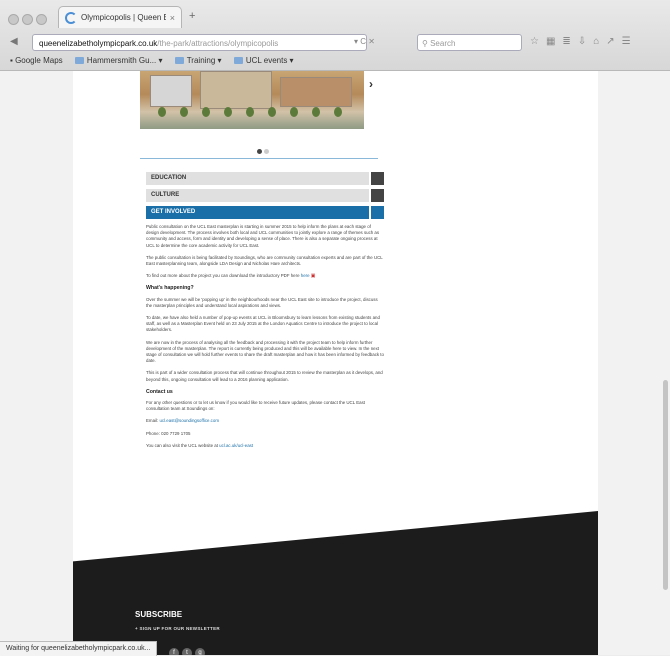 The width and height of the screenshot is (670, 656). What do you see at coordinates (36, 60) in the screenshot?
I see `bookmark-google-maps: ▪ Google Maps` at bounding box center [36, 60].